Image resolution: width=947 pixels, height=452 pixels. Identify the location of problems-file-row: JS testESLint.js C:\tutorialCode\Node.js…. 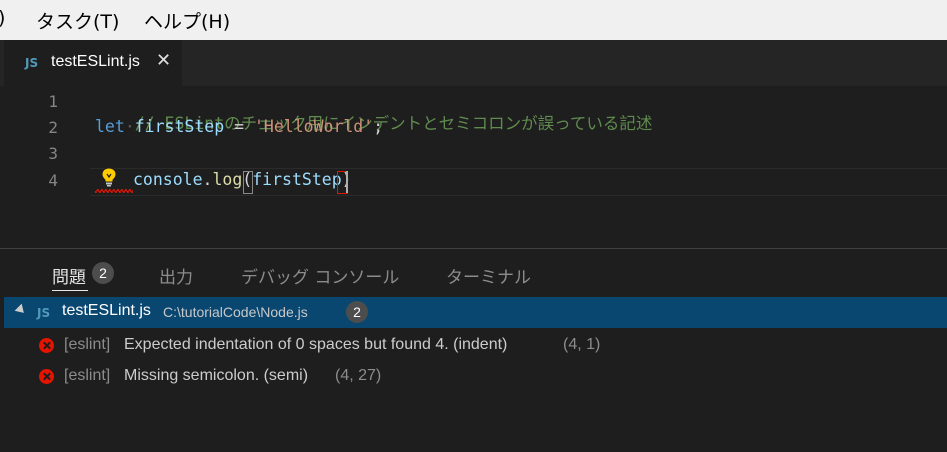
(475, 312).